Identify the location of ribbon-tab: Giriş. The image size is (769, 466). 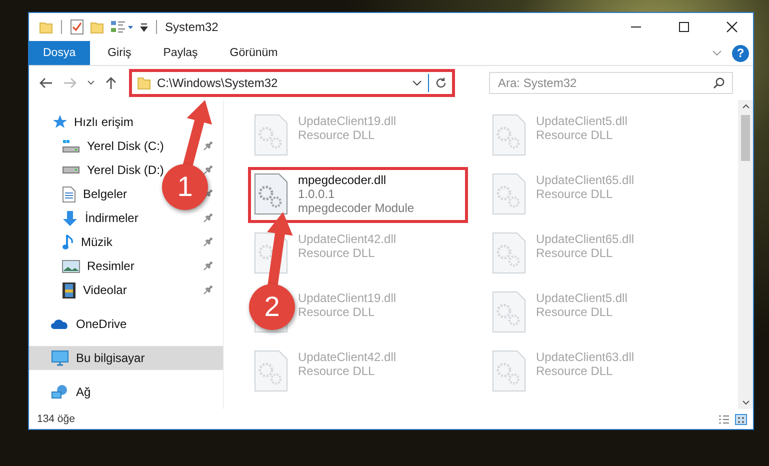
(120, 53).